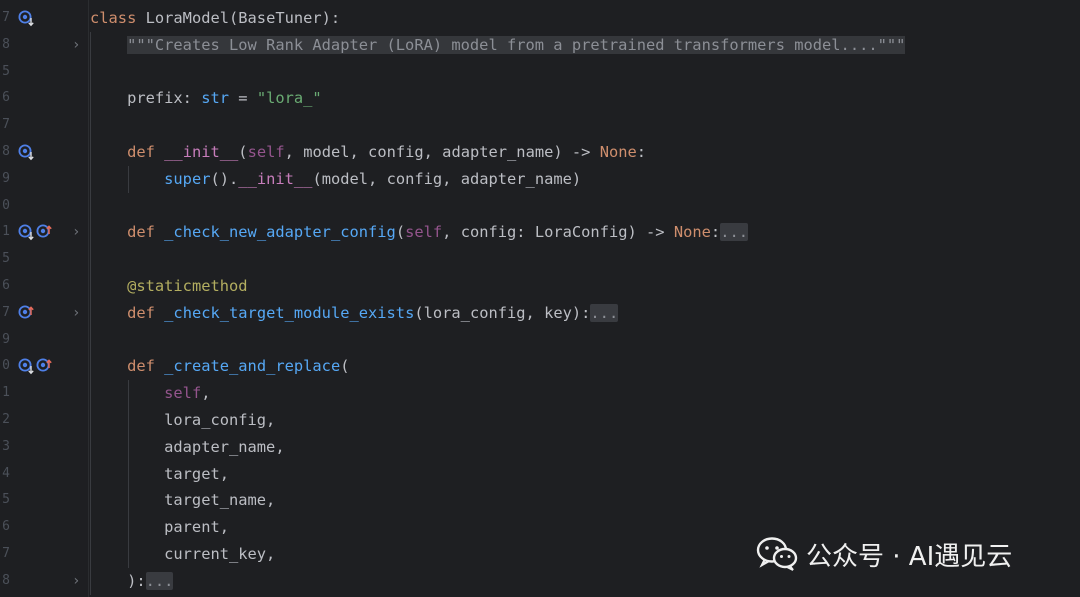 The image size is (1080, 597). What do you see at coordinates (540, 366) in the screenshot?
I see `code-line: 0 def _create_and_replace(` at bounding box center [540, 366].